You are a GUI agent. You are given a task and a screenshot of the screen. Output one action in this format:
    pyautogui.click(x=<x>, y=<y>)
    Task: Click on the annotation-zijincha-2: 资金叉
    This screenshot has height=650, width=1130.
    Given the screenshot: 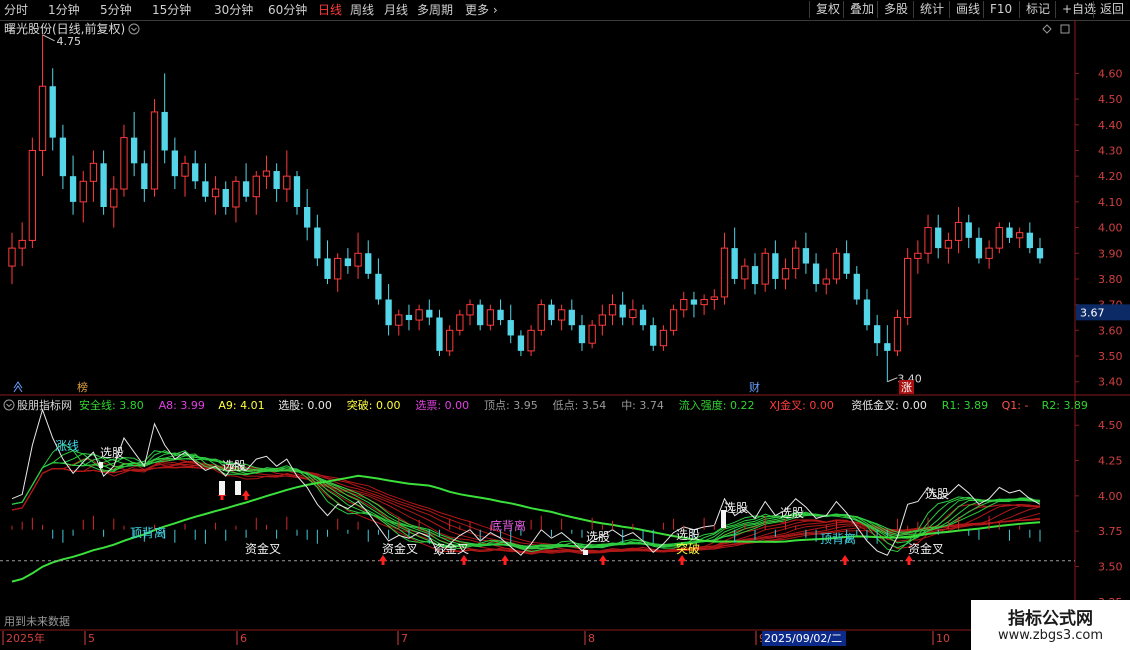 What is the action you would take?
    pyautogui.click(x=451, y=548)
    